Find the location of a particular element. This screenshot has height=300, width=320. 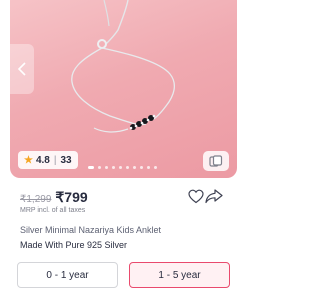

size-option-1-5-year: 1 - 5 year is located at coordinates (179, 275).